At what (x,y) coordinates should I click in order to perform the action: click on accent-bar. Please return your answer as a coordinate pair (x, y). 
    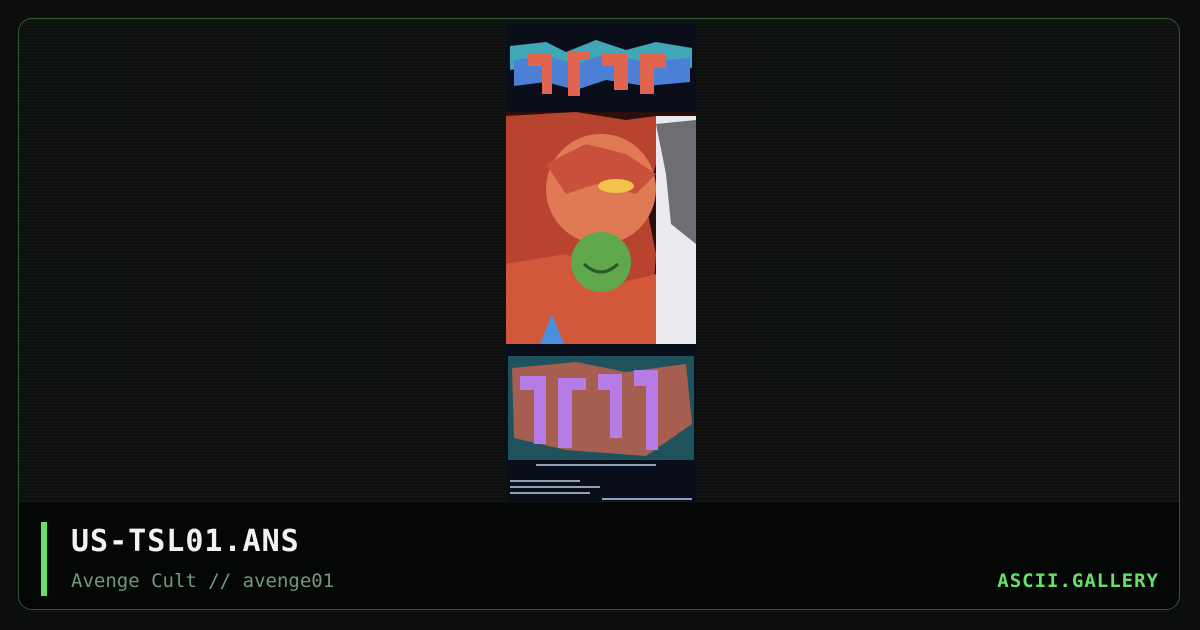
    Looking at the image, I should click on (44, 559).